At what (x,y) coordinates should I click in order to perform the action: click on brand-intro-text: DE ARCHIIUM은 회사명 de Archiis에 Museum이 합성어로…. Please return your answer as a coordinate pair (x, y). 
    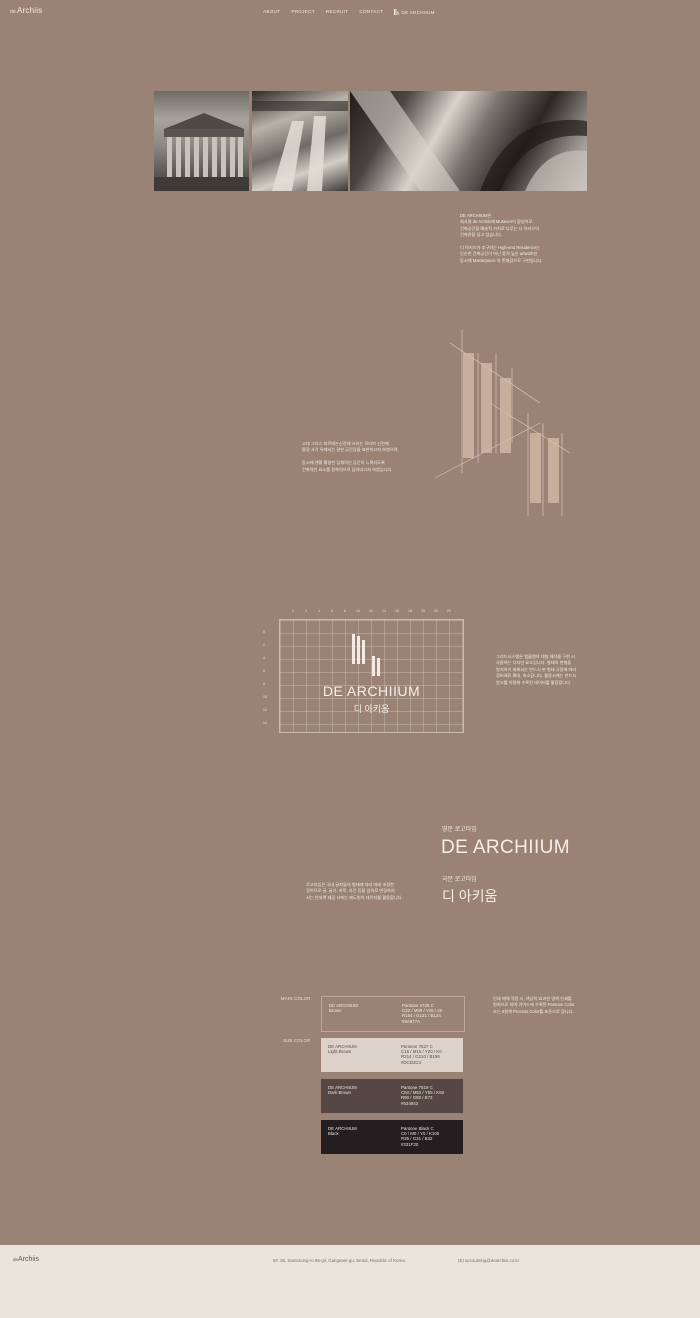
    Looking at the image, I should click on (501, 238).